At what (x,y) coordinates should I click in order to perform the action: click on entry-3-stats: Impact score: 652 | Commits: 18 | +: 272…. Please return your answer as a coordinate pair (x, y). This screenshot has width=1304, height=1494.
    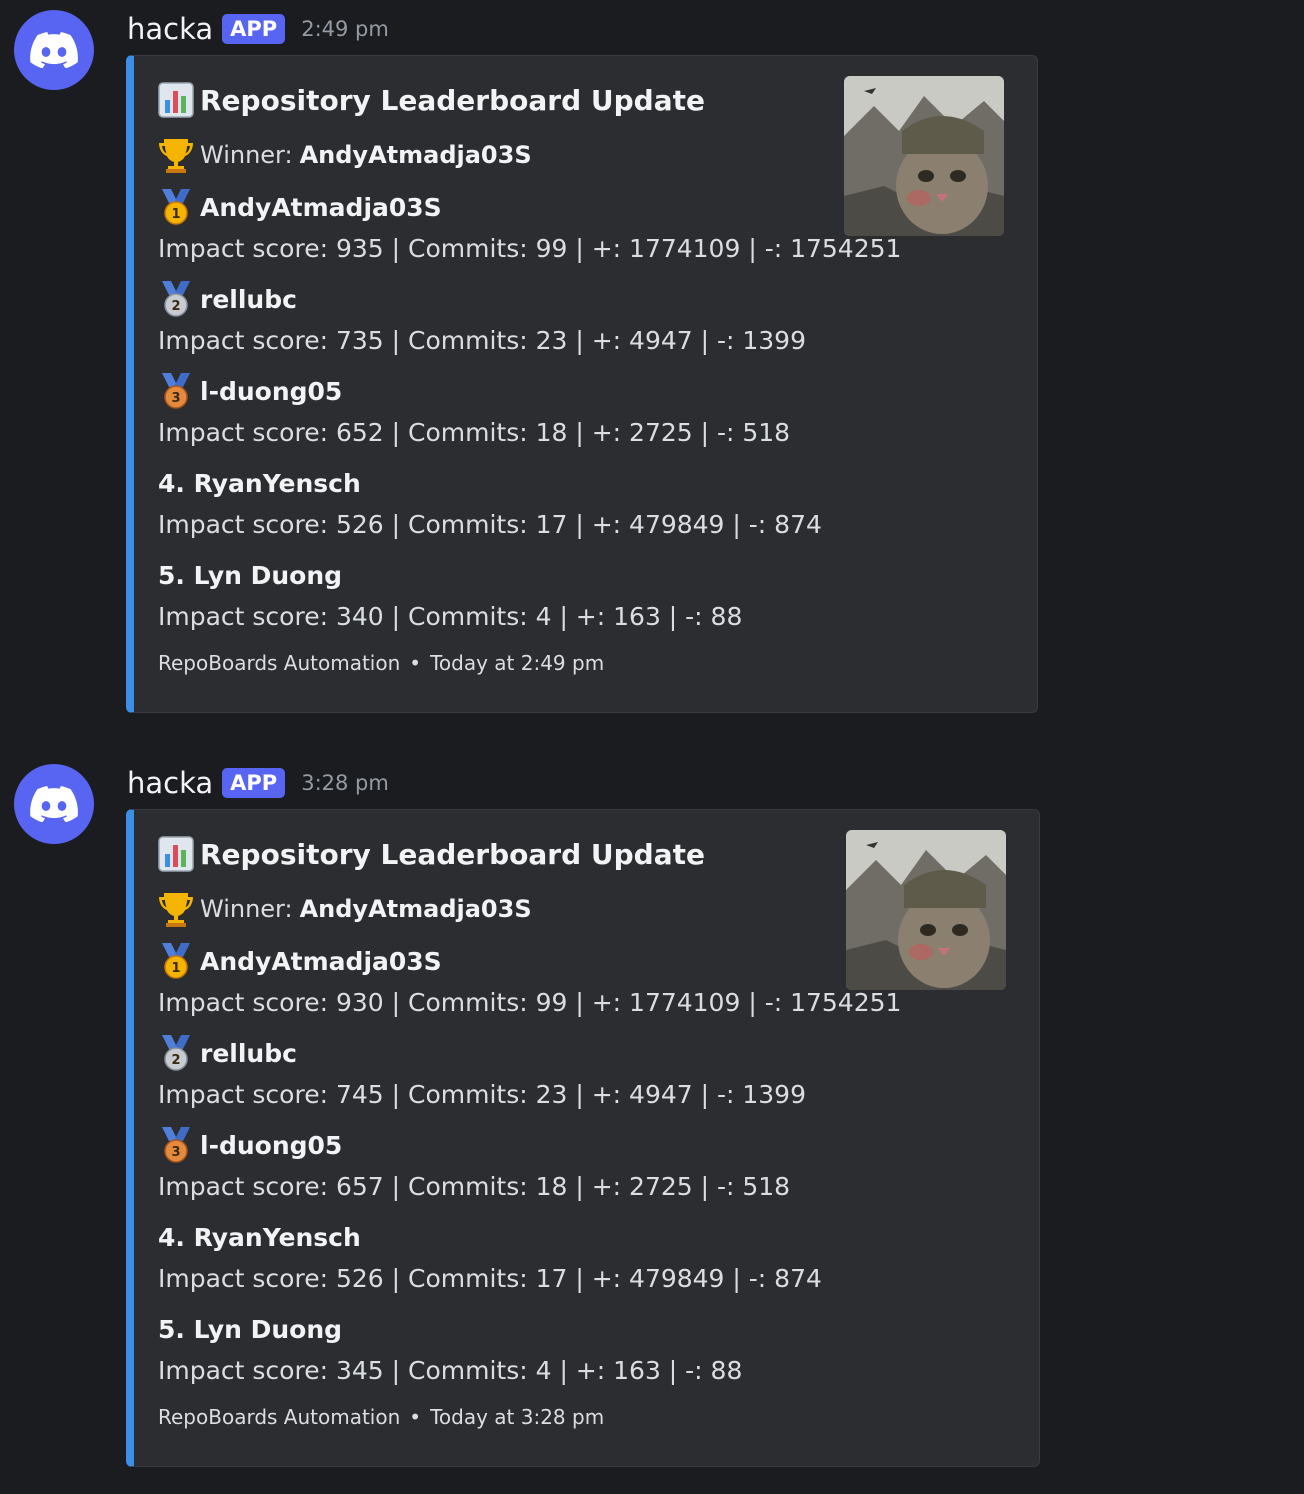
    Looking at the image, I should click on (474, 432).